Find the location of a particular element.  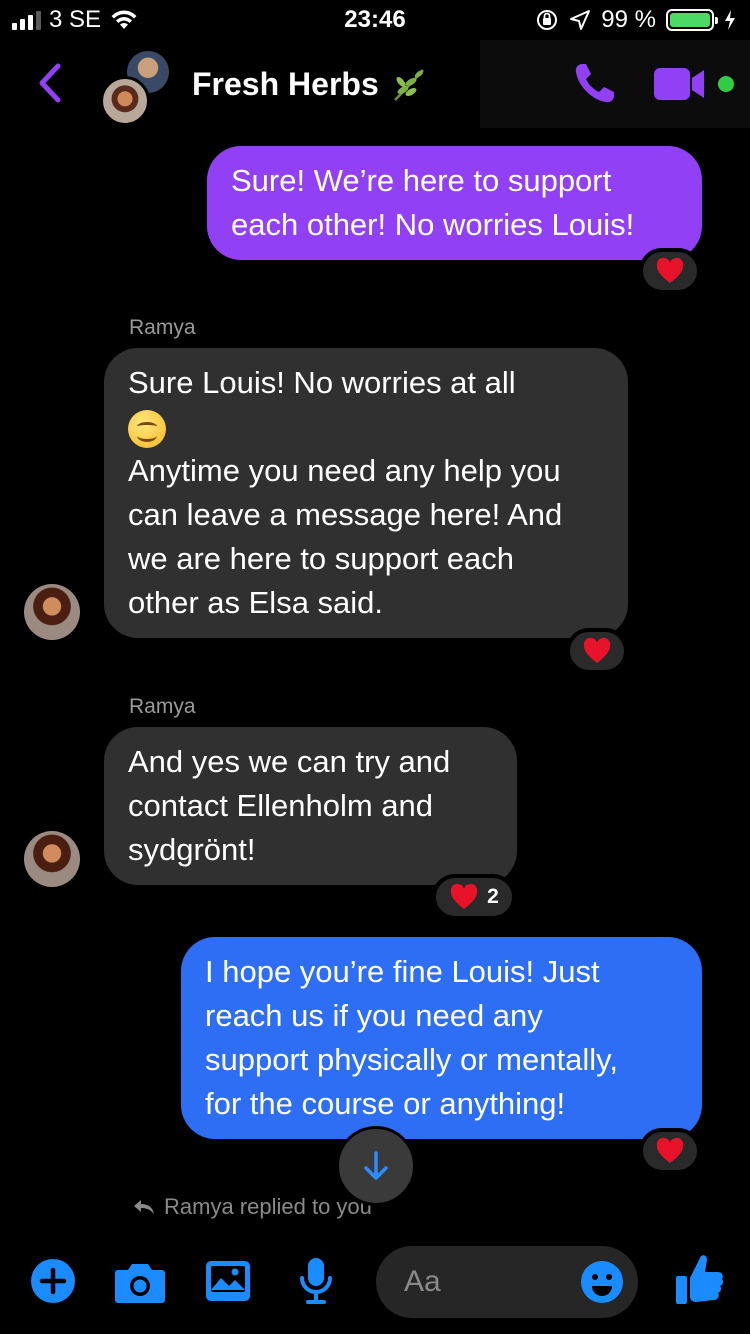

message-text: support physically or mentally, is located at coordinates (411, 1059).